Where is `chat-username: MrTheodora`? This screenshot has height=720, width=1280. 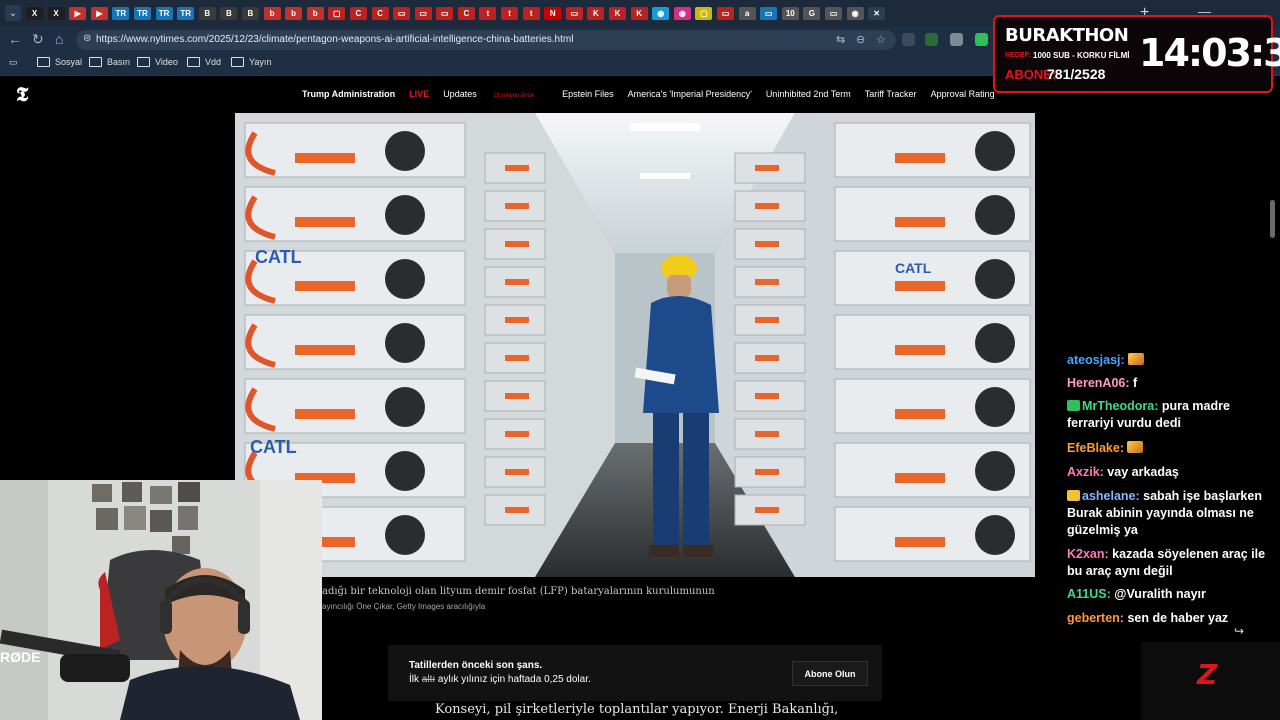
chat-username: MrTheodora is located at coordinates (1118, 406).